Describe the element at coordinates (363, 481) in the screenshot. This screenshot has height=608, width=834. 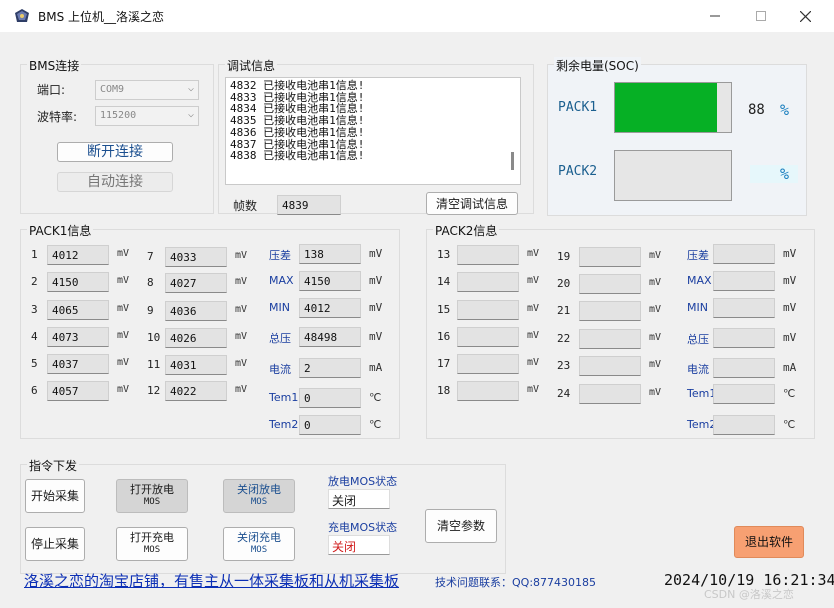
I see `discharge-status-label: 放电MOS状态` at that location.